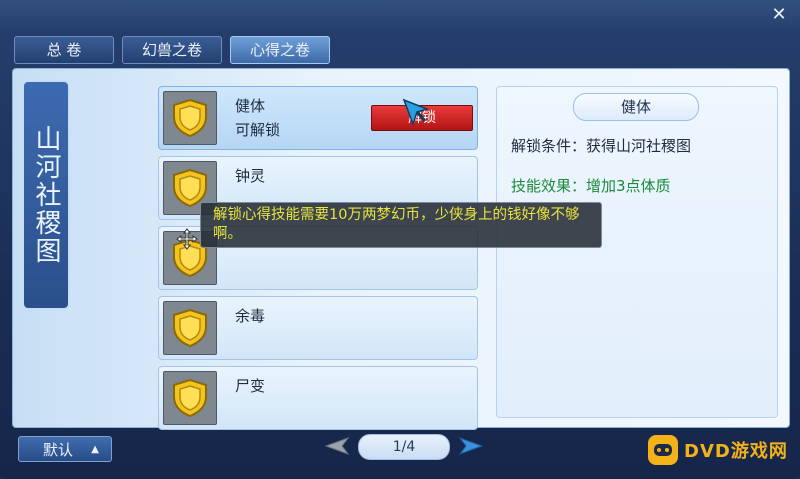 The width and height of the screenshot is (800, 479). I want to click on tab-pets: 幻兽之卷, so click(172, 50).